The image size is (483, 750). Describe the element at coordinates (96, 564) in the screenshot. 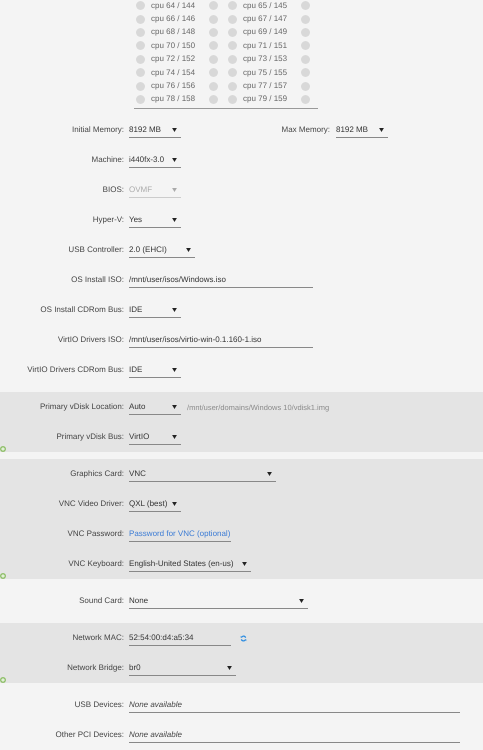

I see `field-label: VNC Keyboard:` at that location.